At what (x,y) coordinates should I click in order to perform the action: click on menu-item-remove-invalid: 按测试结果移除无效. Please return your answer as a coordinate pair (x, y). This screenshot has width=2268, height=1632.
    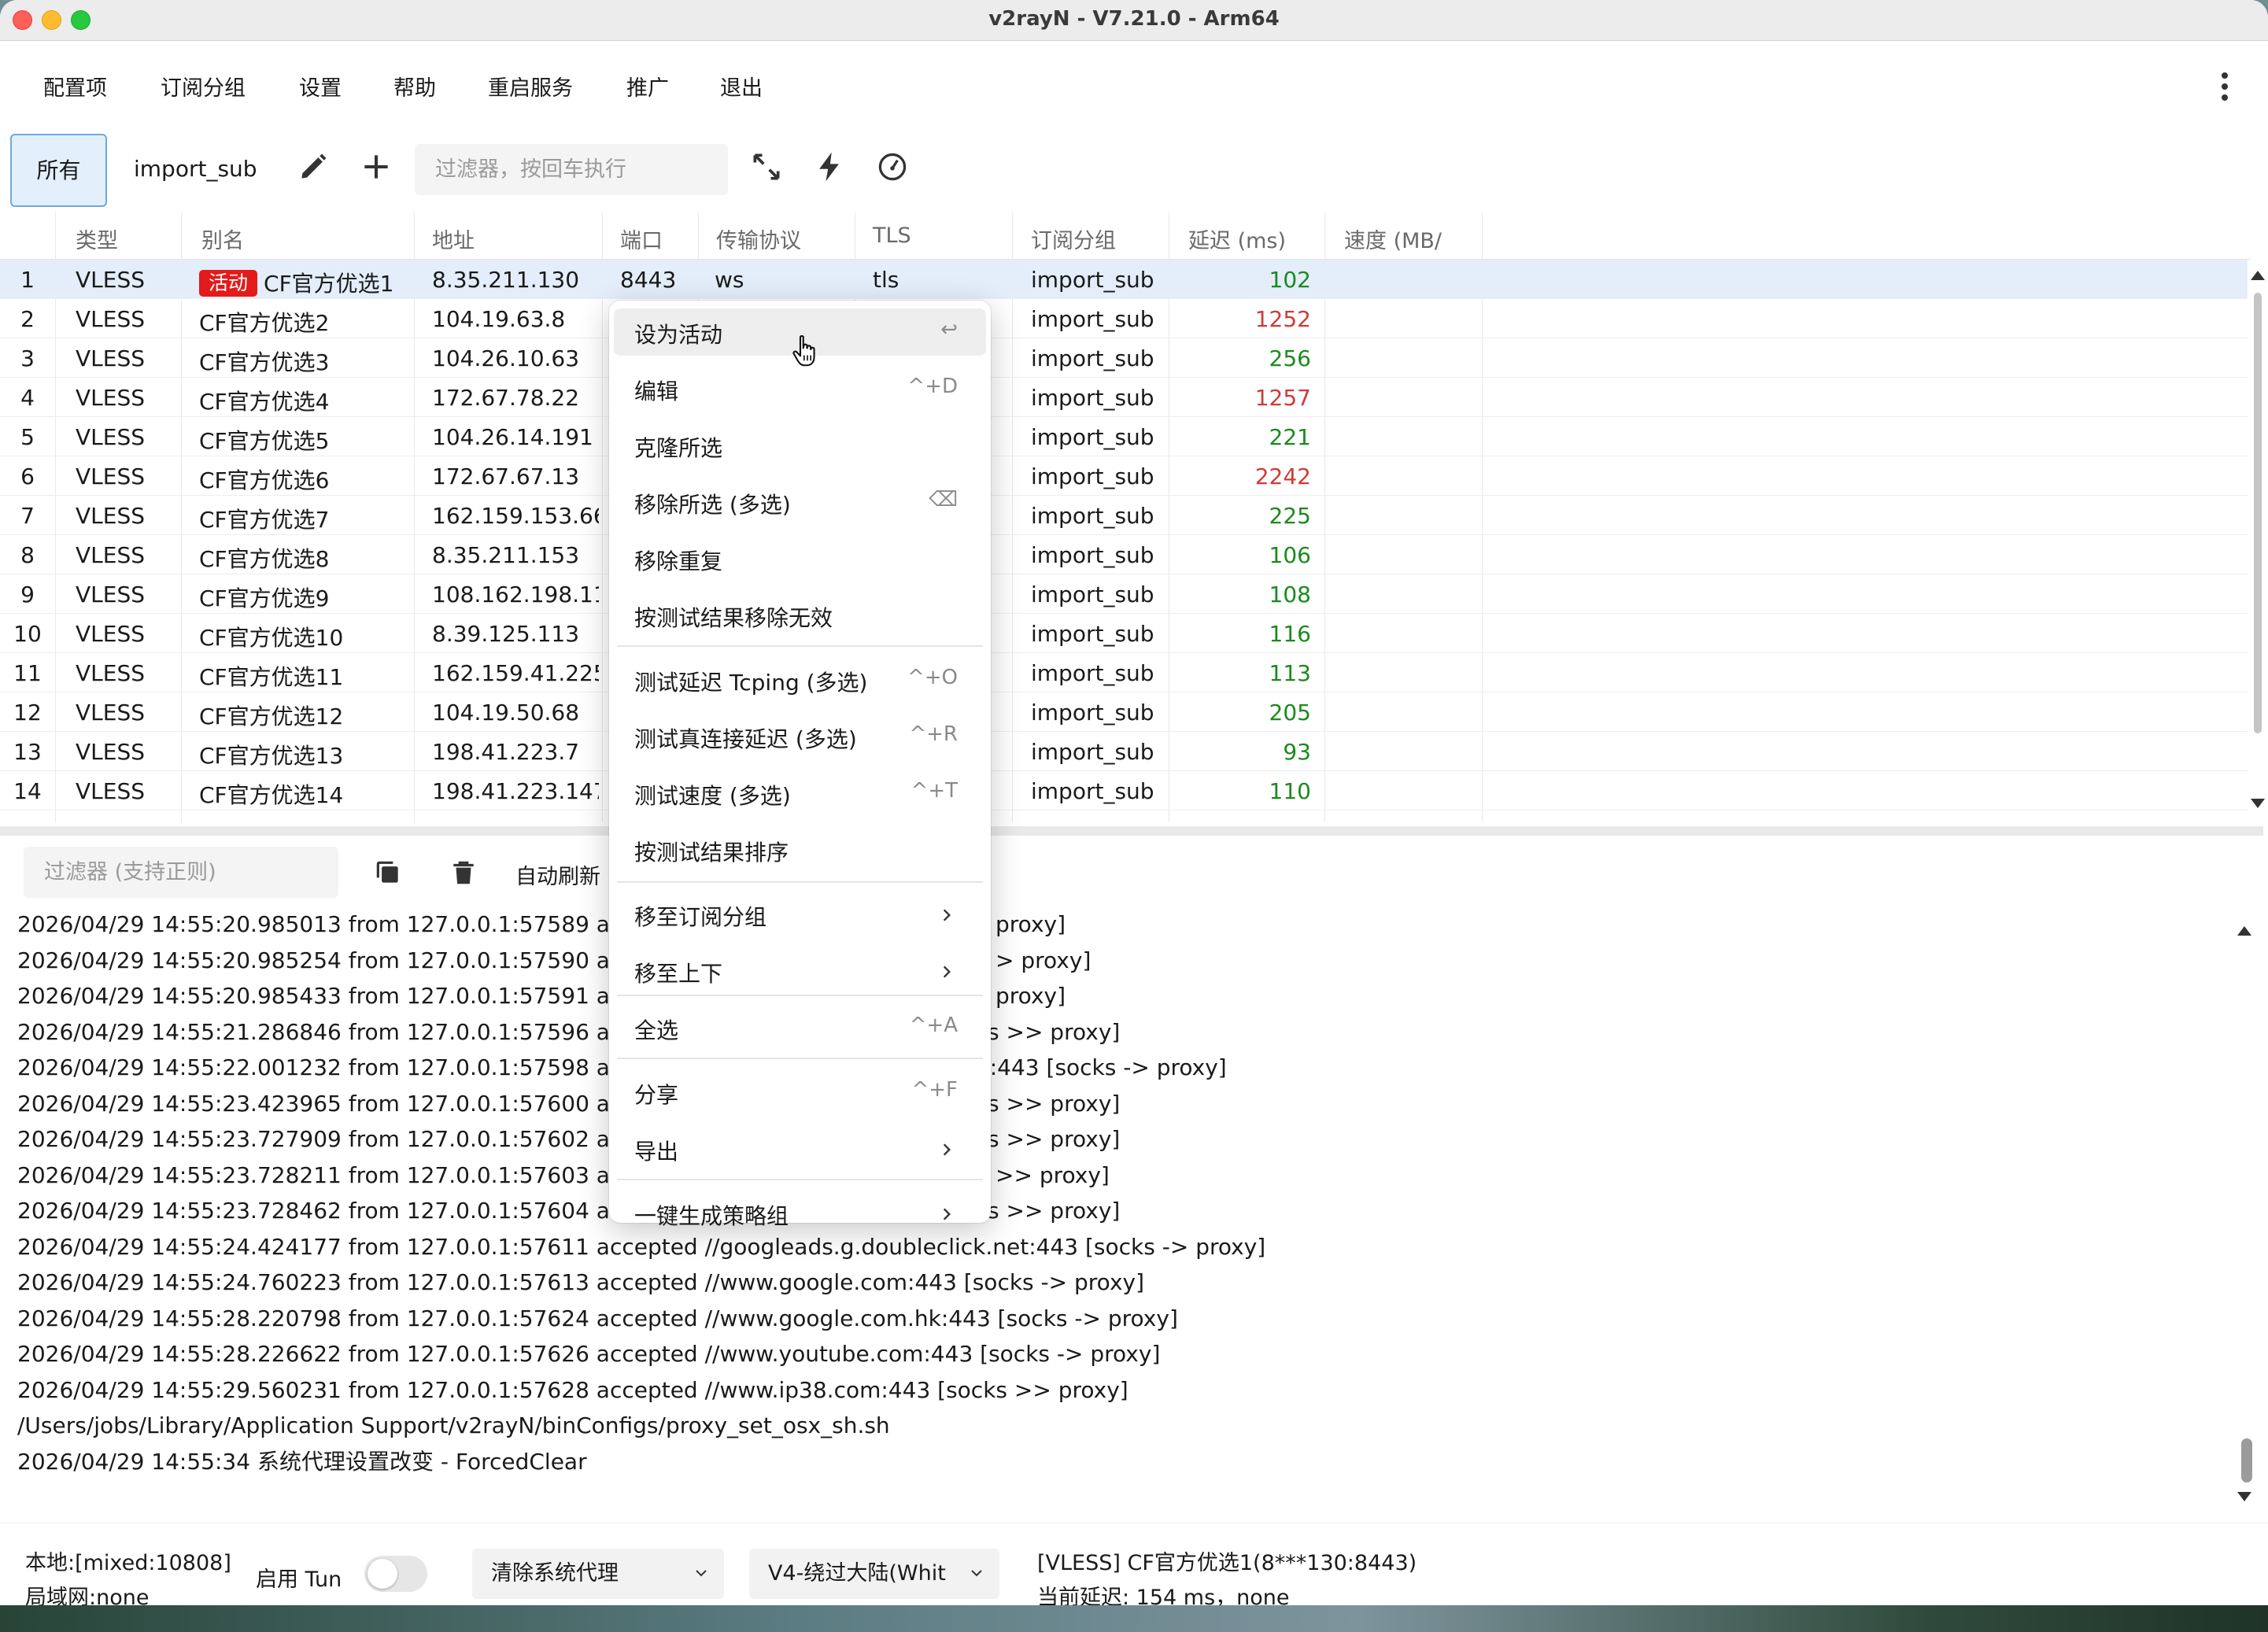
    Looking at the image, I should click on (800, 615).